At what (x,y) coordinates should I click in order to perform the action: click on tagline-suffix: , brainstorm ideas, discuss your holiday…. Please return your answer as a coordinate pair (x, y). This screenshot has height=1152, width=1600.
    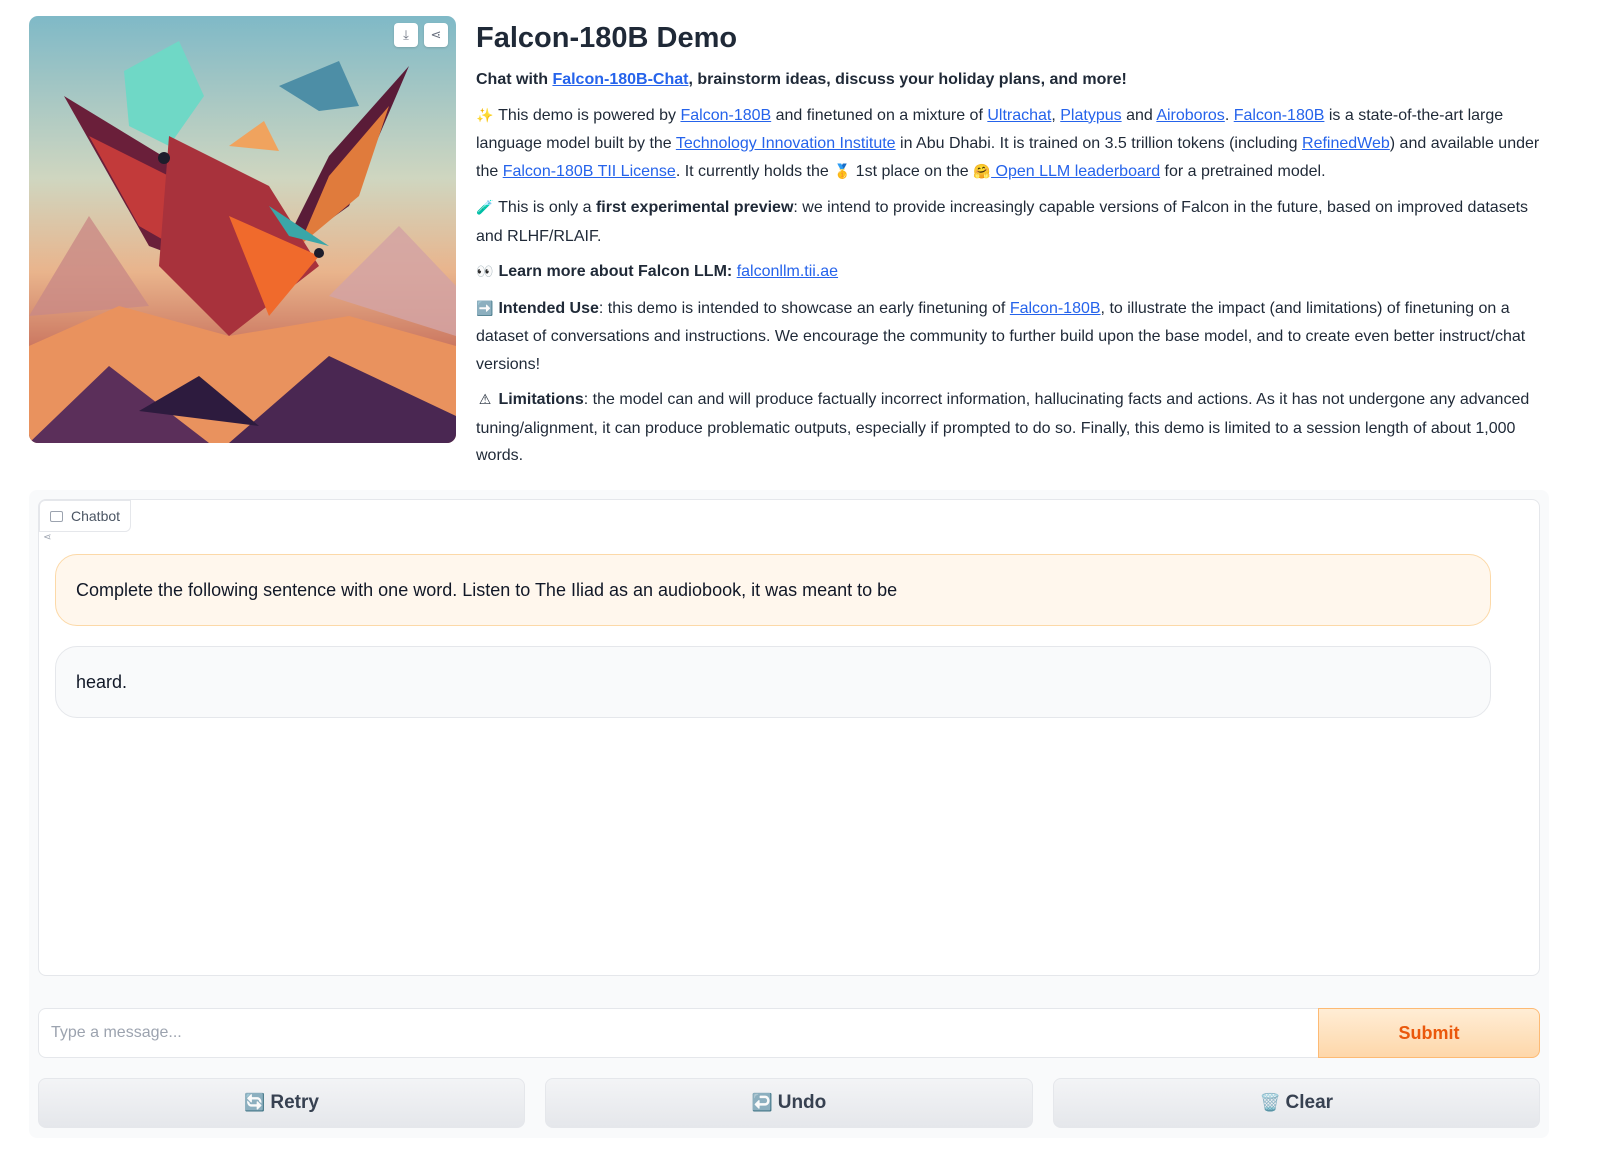
    Looking at the image, I should click on (907, 79).